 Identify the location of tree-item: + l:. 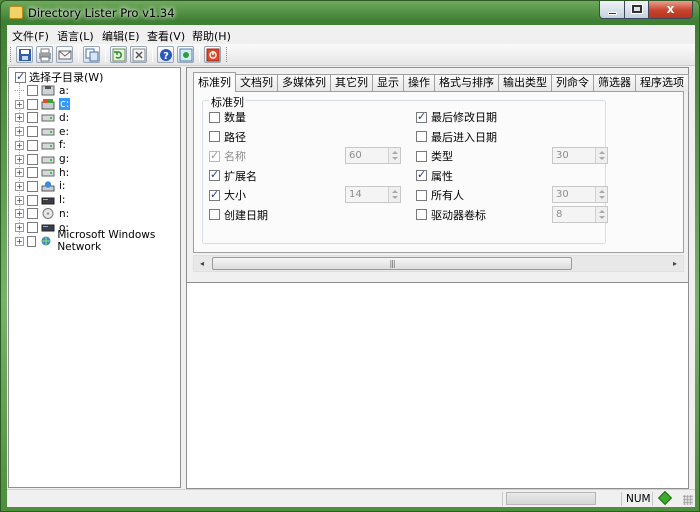
(40, 200).